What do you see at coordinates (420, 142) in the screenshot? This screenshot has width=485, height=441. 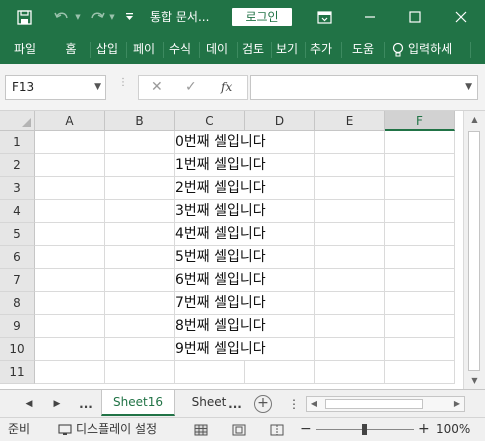 I see `cell-f1` at bounding box center [420, 142].